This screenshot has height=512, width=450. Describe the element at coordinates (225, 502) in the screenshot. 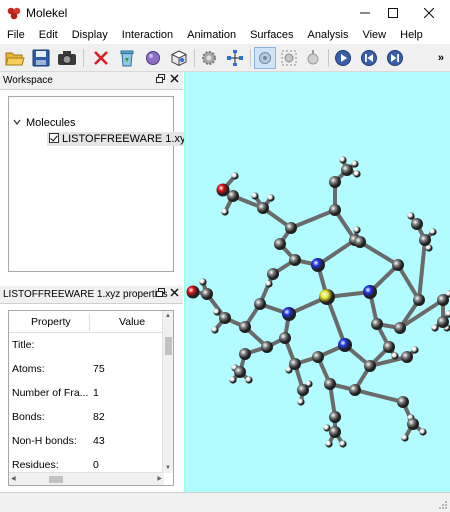

I see `status-bar` at that location.